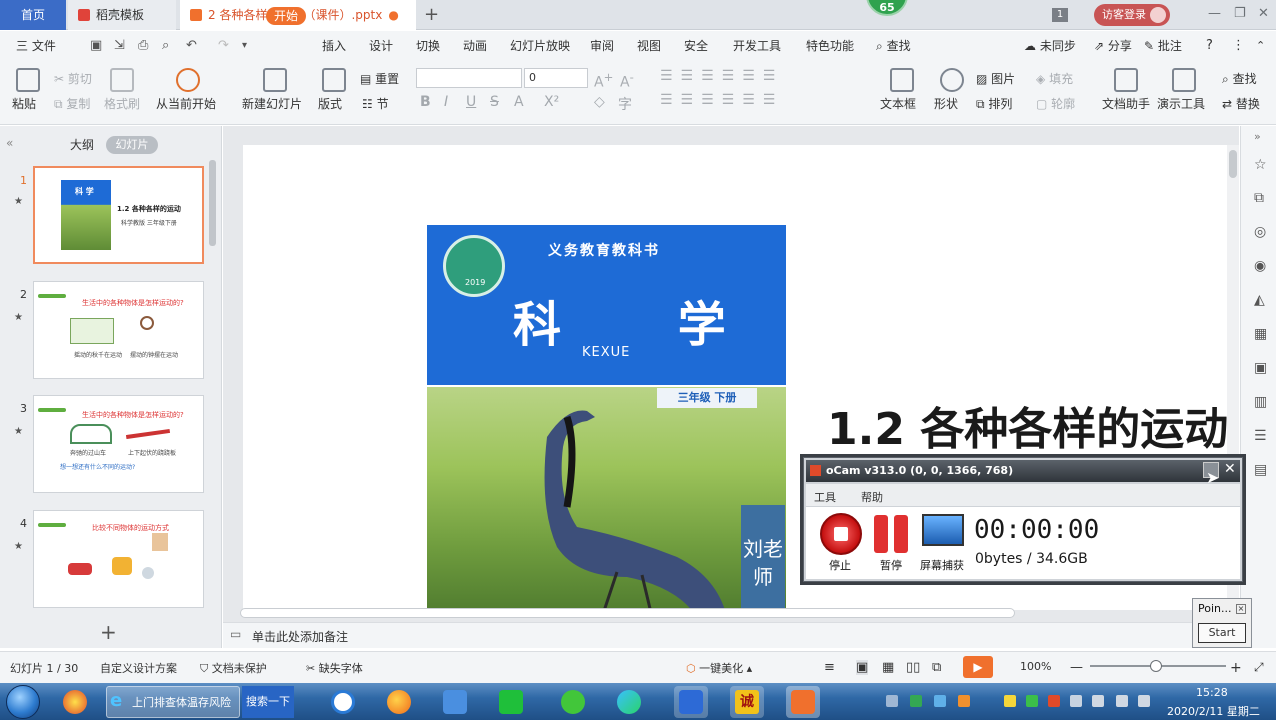 This screenshot has height=720, width=1276. I want to click on format-painter-button: 格式刷, so click(122, 103).